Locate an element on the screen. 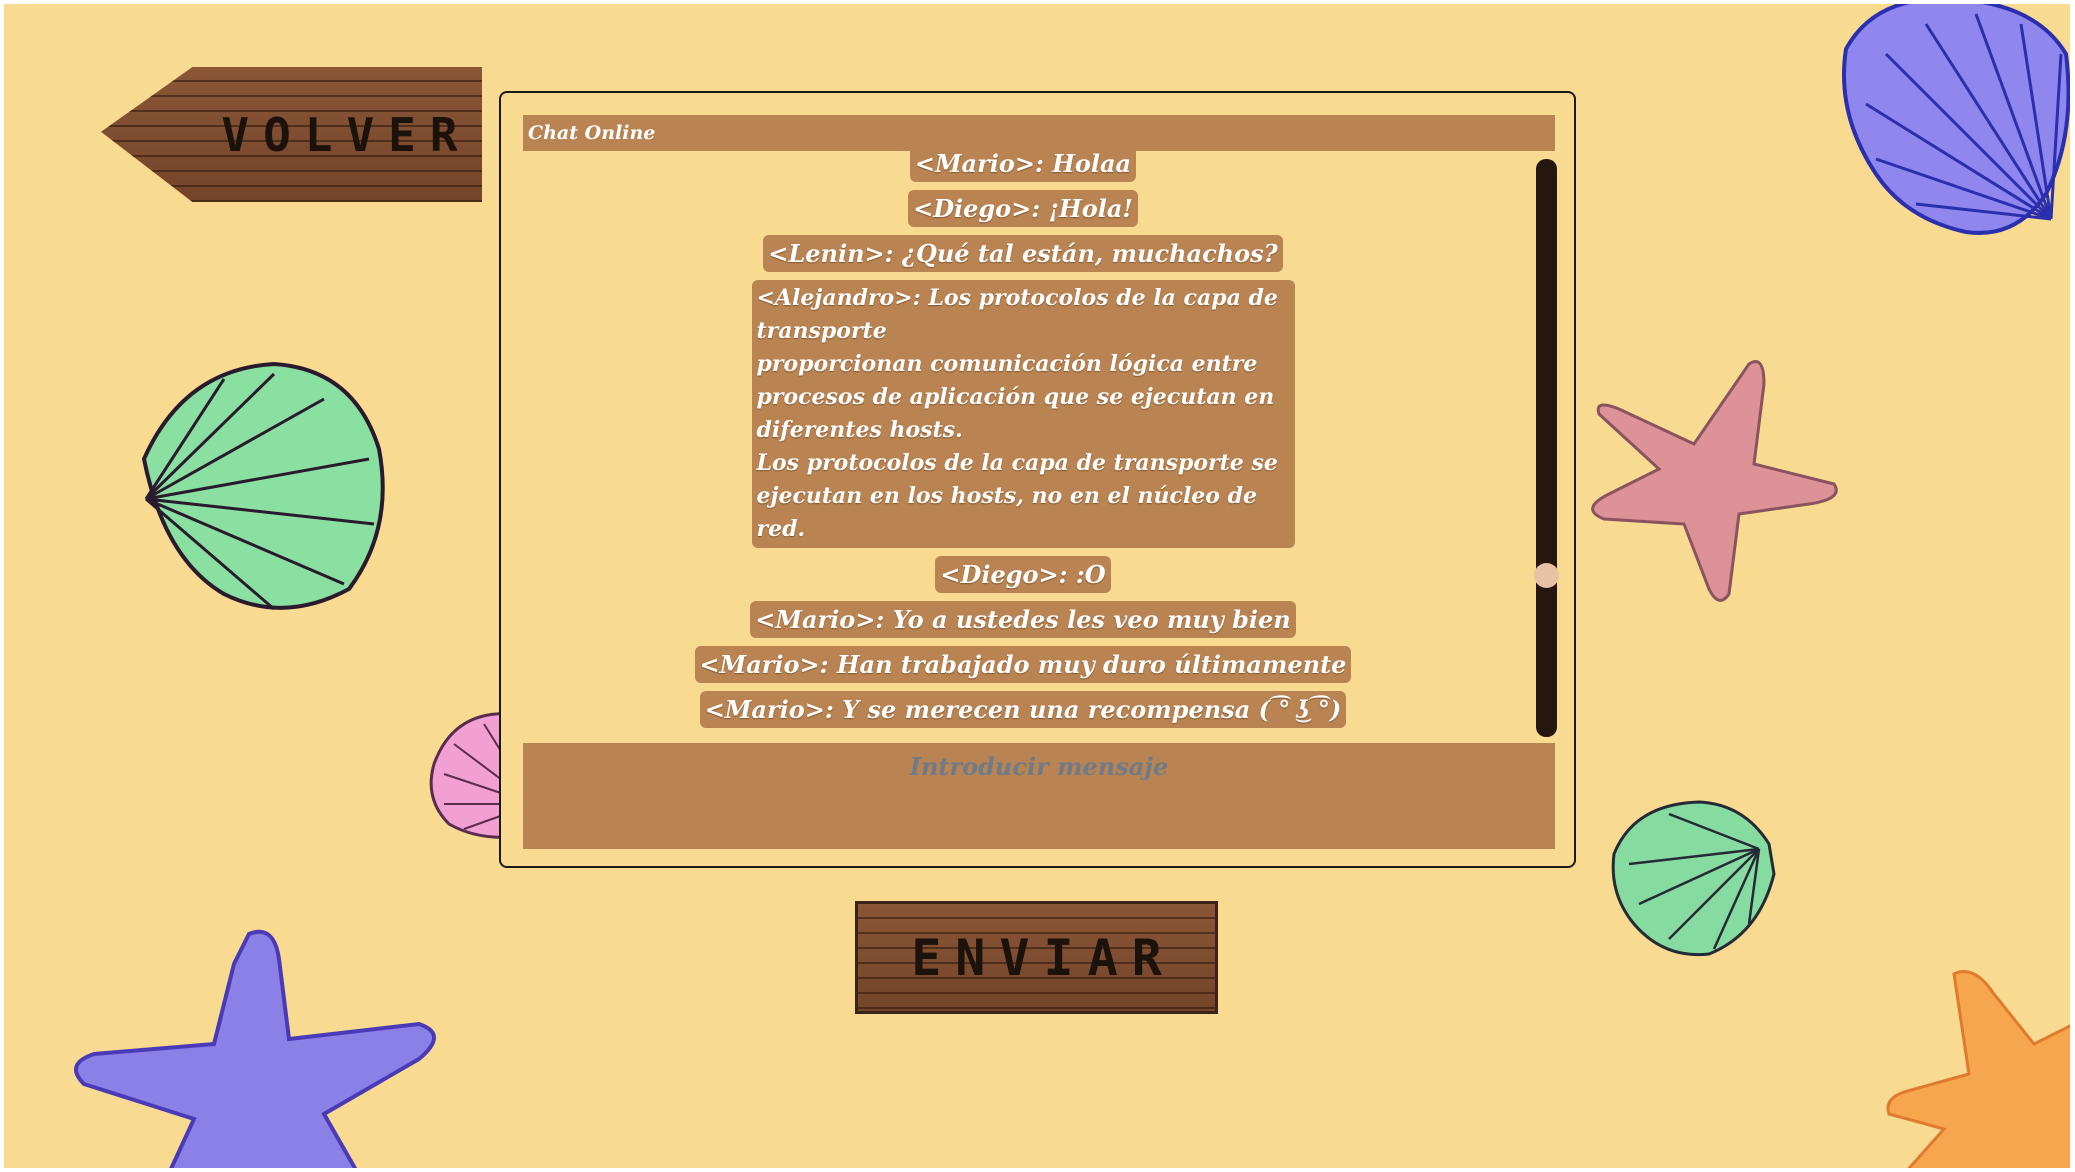 This screenshot has width=2075, height=1172. chat-message: <Lenin>: ¿Qué tal están, muchachos? is located at coordinates (1023, 253).